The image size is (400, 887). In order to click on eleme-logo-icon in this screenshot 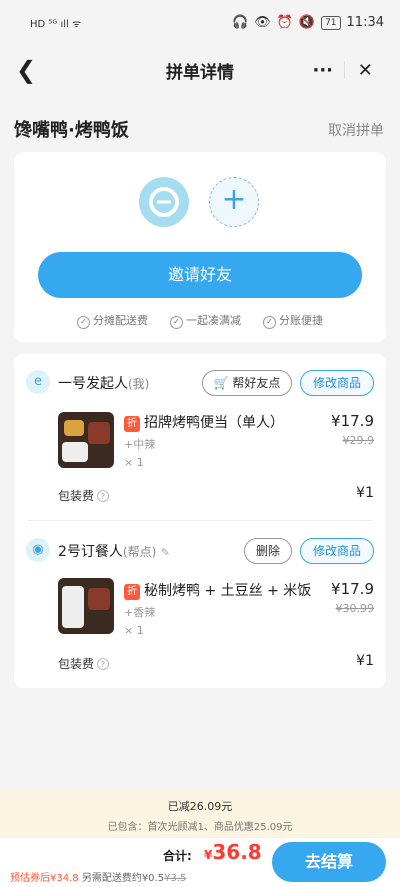, I will do `click(164, 202)`.